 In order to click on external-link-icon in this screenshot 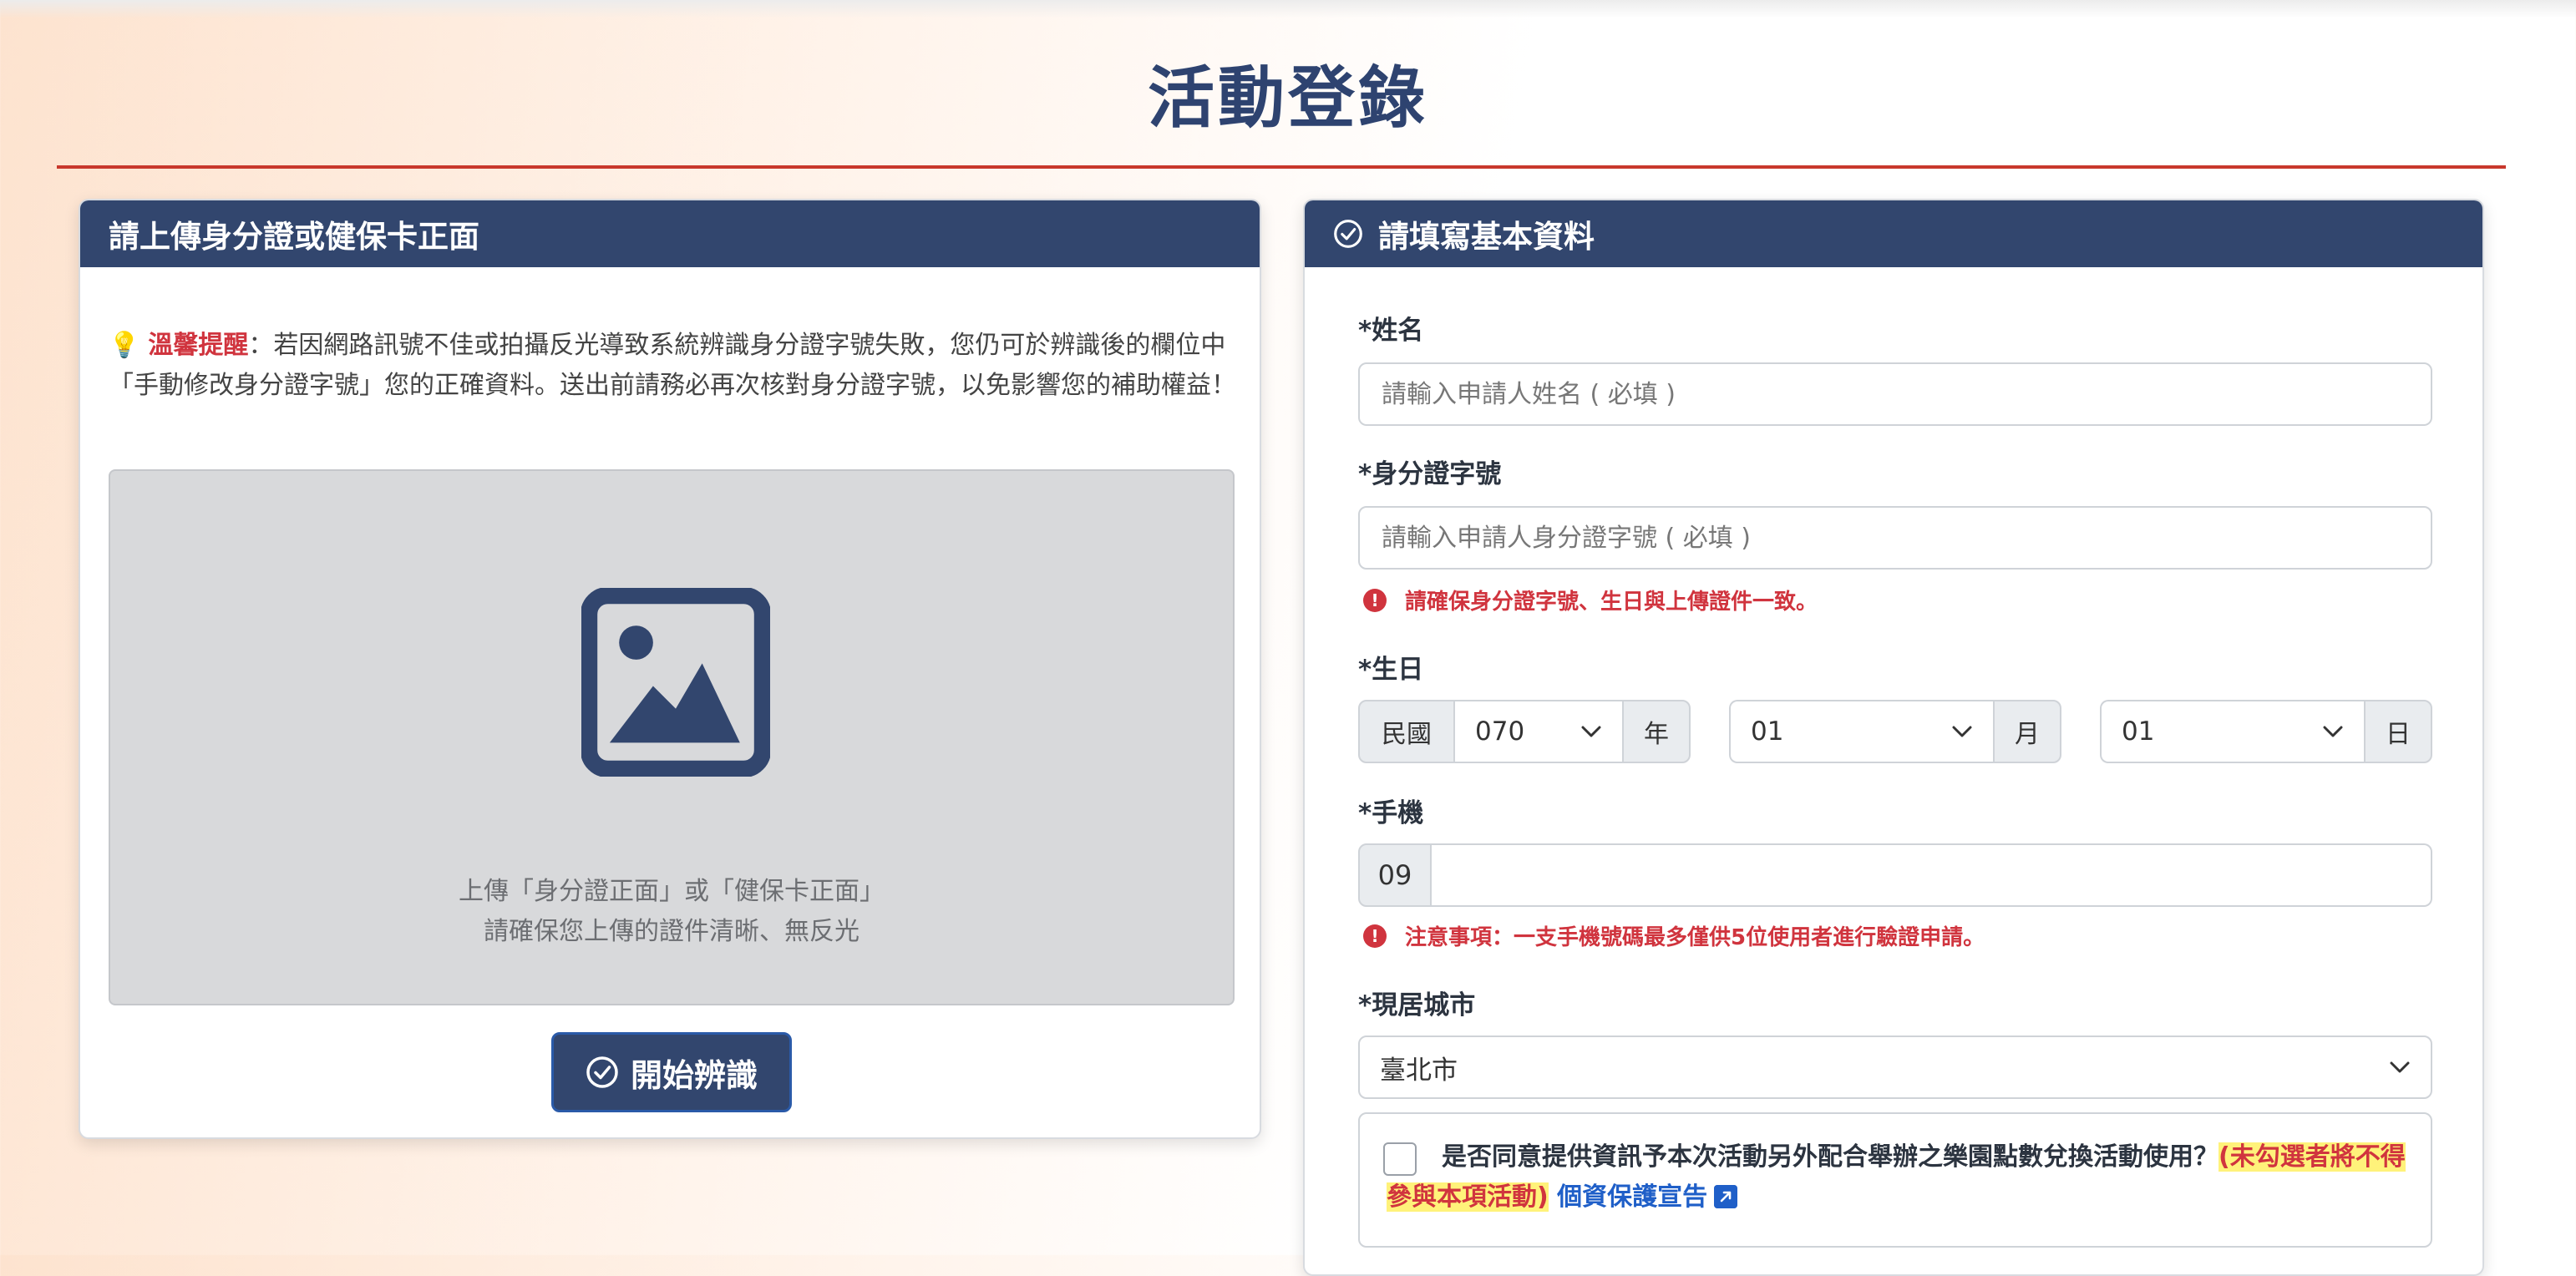, I will do `click(1726, 1197)`.